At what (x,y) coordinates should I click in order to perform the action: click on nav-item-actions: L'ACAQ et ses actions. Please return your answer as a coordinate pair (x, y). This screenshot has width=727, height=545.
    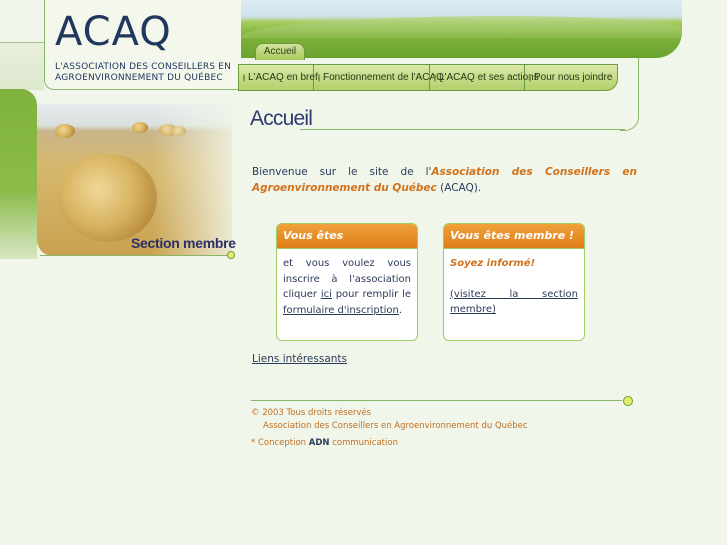
    Looking at the image, I should click on (484, 77).